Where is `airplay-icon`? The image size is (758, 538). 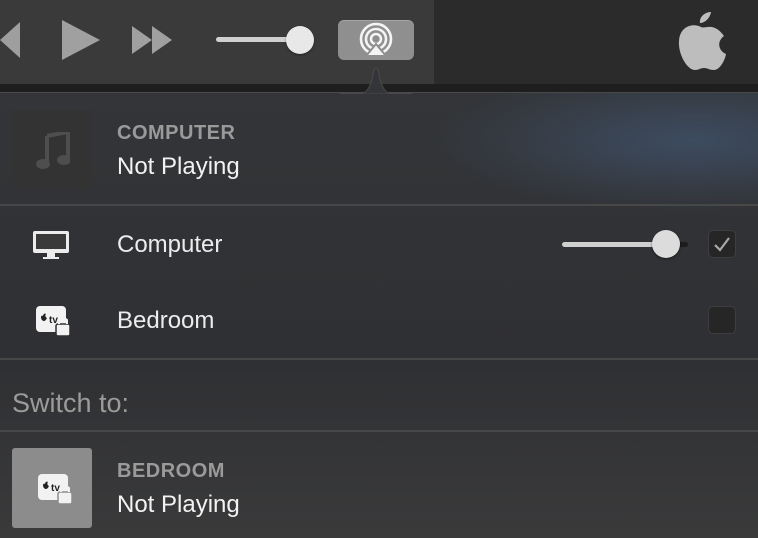 airplay-icon is located at coordinates (376, 39).